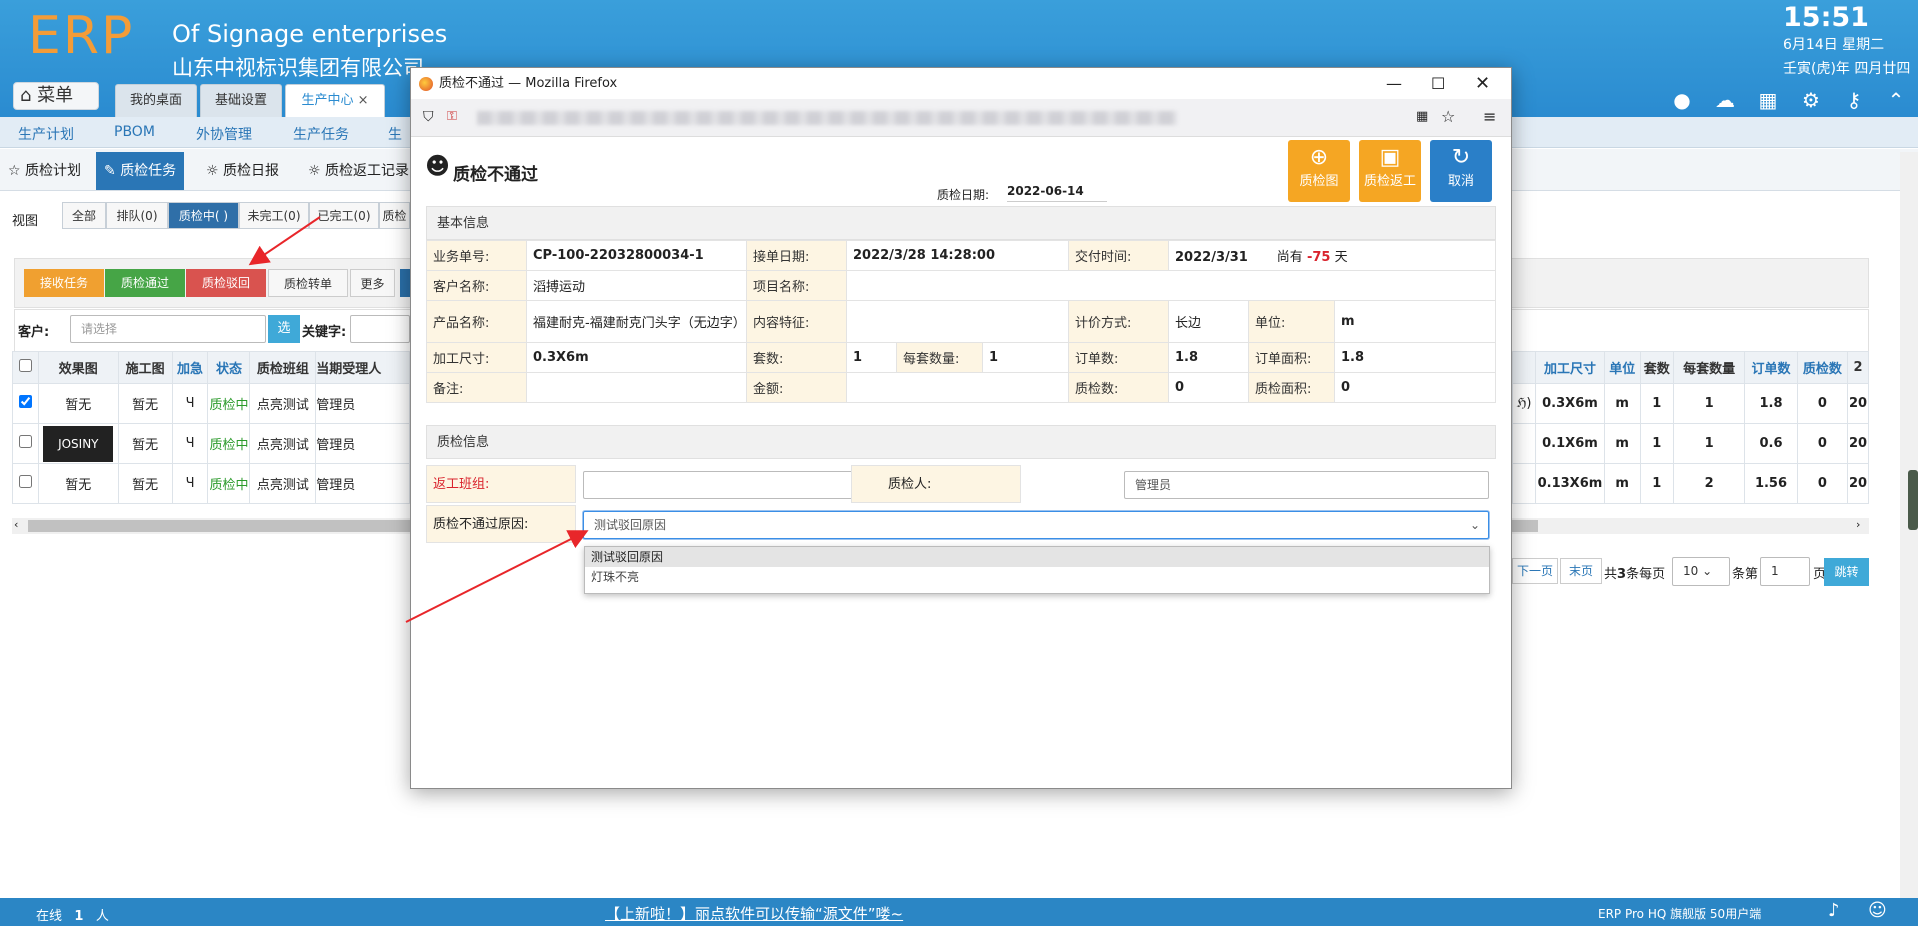 Image resolution: width=1918 pixels, height=926 pixels. Describe the element at coordinates (1768, 100) in the screenshot. I see `grid-icon: ▦` at that location.